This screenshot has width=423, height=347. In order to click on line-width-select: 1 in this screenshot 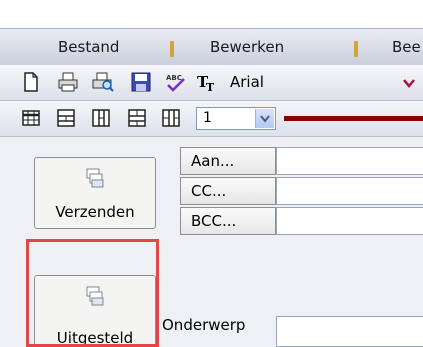, I will do `click(236, 118)`.